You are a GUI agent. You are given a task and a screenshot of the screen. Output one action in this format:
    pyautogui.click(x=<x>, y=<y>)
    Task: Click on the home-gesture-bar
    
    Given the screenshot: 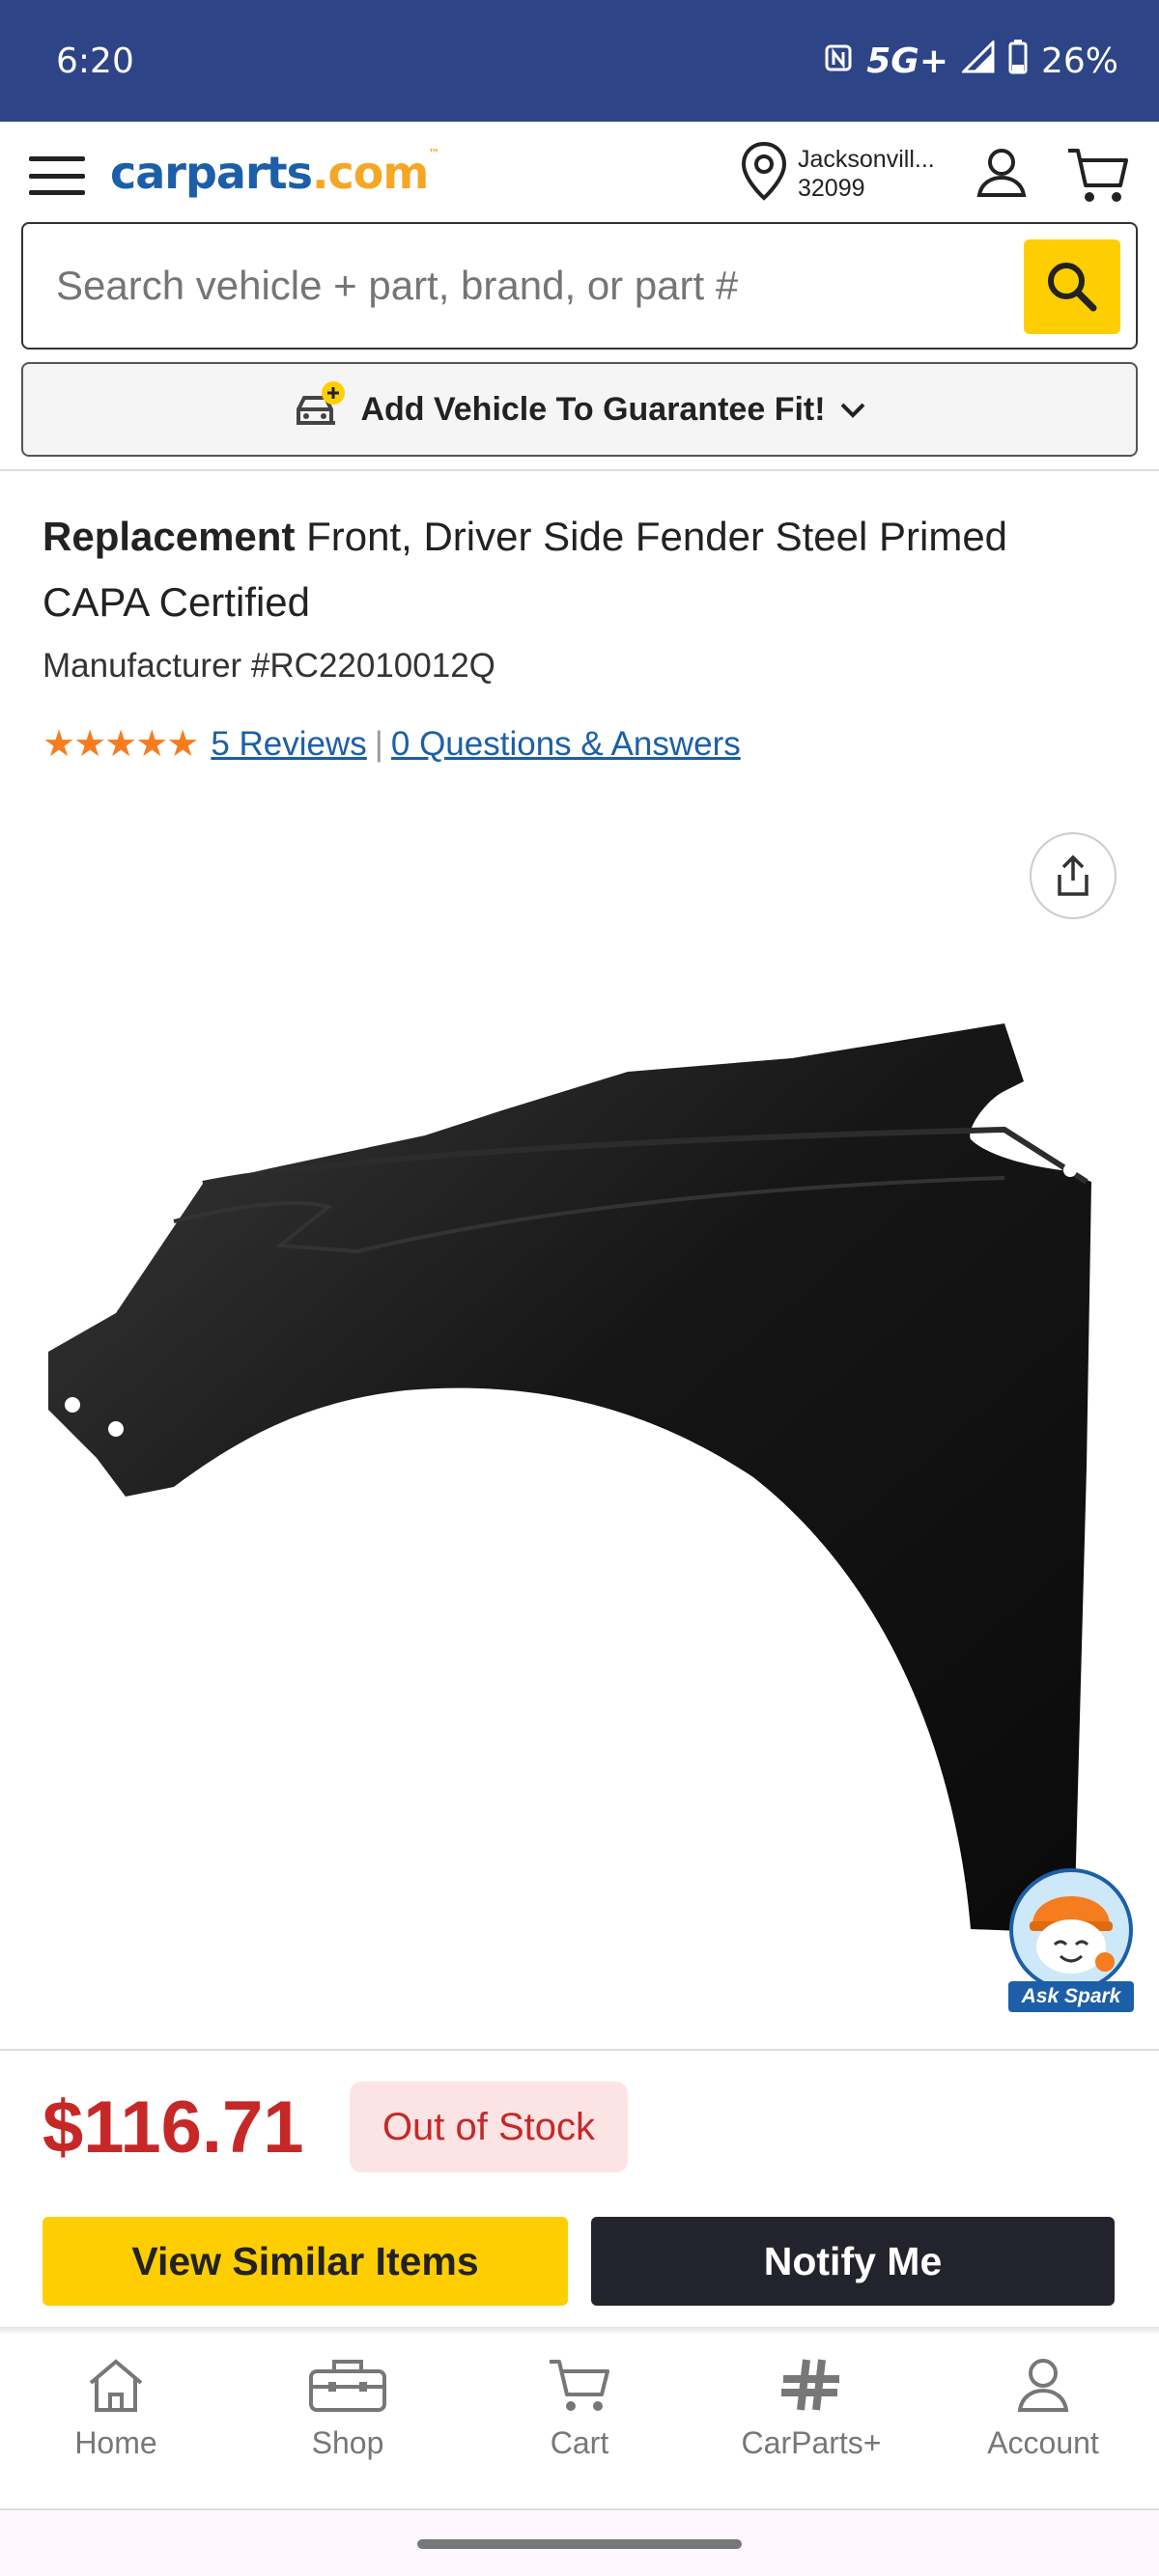 What is the action you would take?
    pyautogui.click(x=579, y=2544)
    